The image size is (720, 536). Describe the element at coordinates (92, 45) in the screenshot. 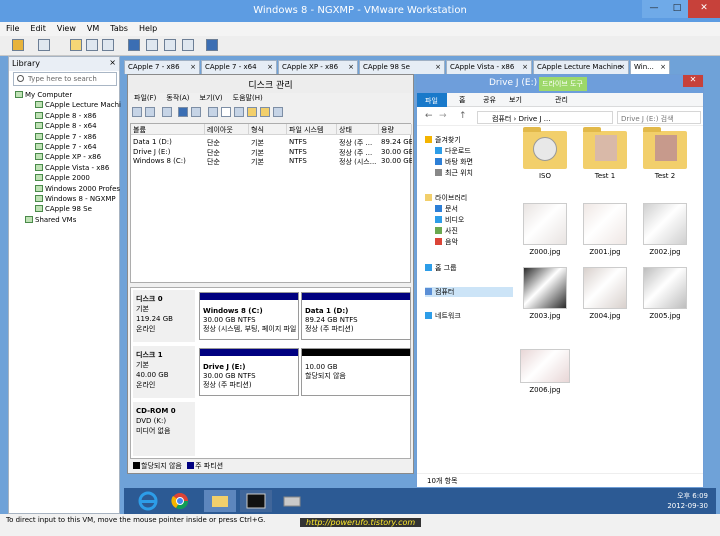

I see `revert-snapshot-icon` at that location.